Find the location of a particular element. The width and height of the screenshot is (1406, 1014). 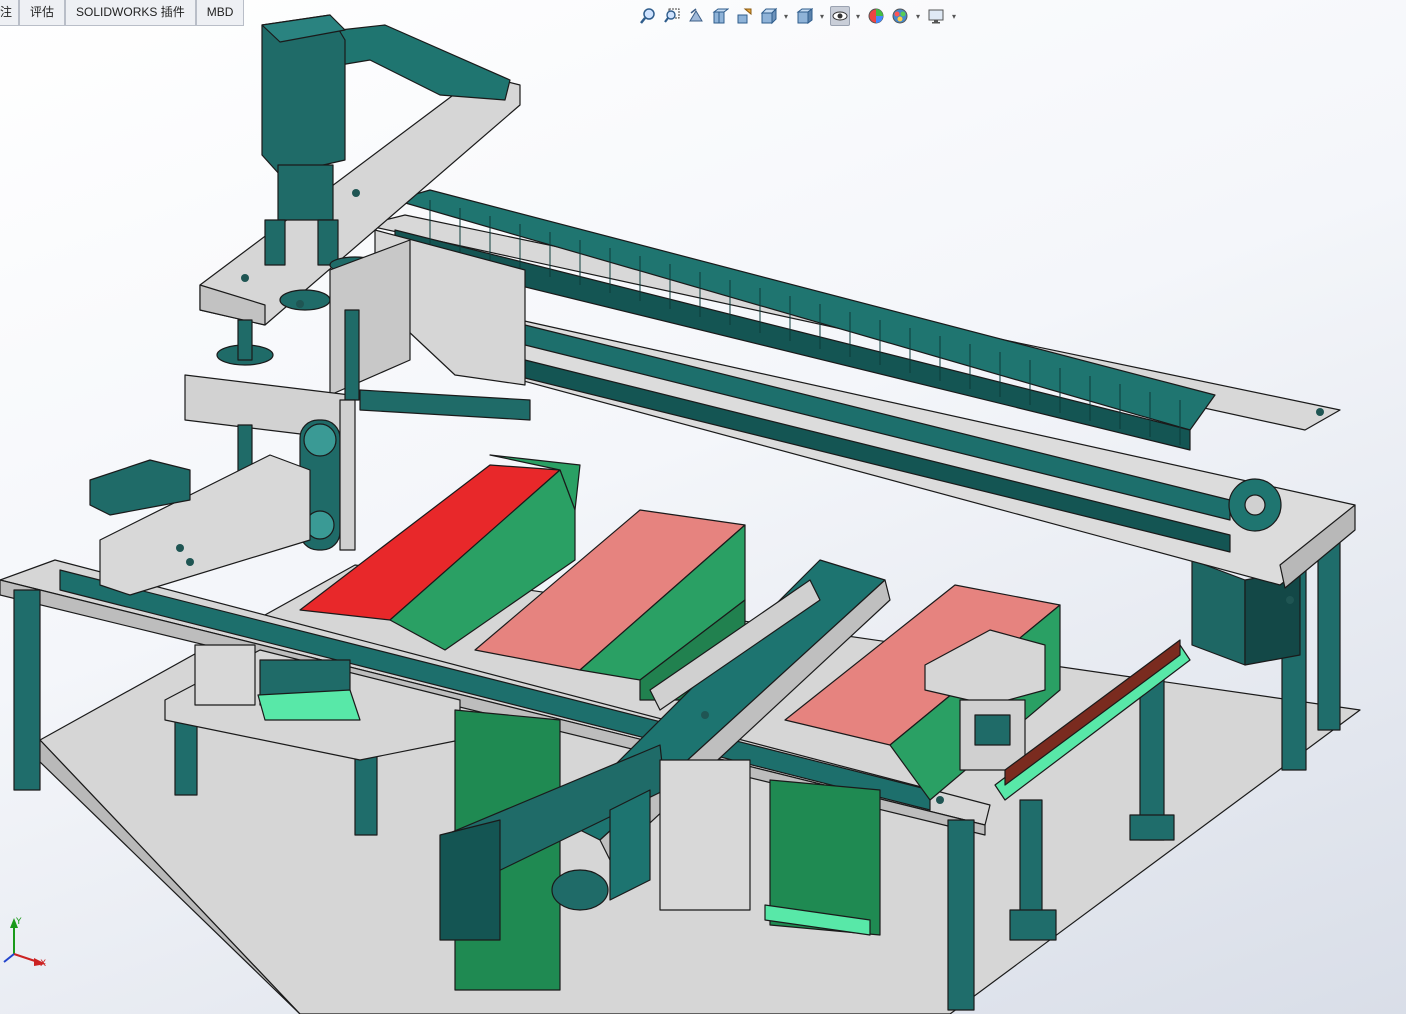

tab-solidworks-addins: SOLIDWORKS 插件 is located at coordinates (130, 13).